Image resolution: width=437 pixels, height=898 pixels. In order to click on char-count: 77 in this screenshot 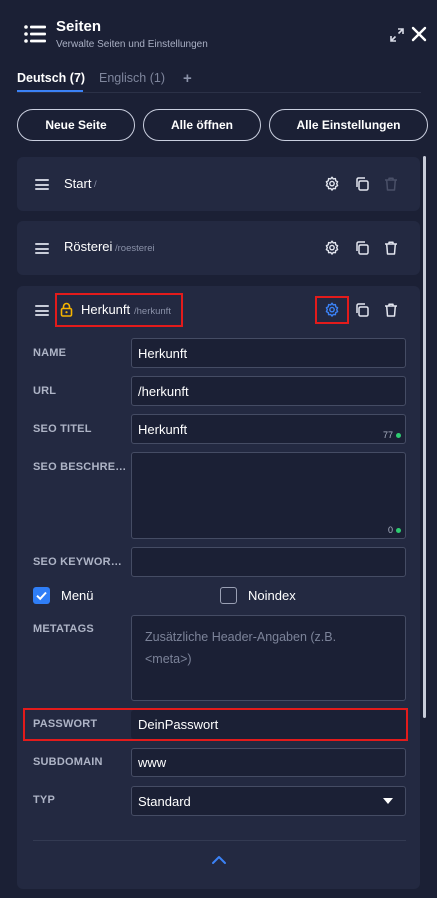, I will do `click(387, 435)`.